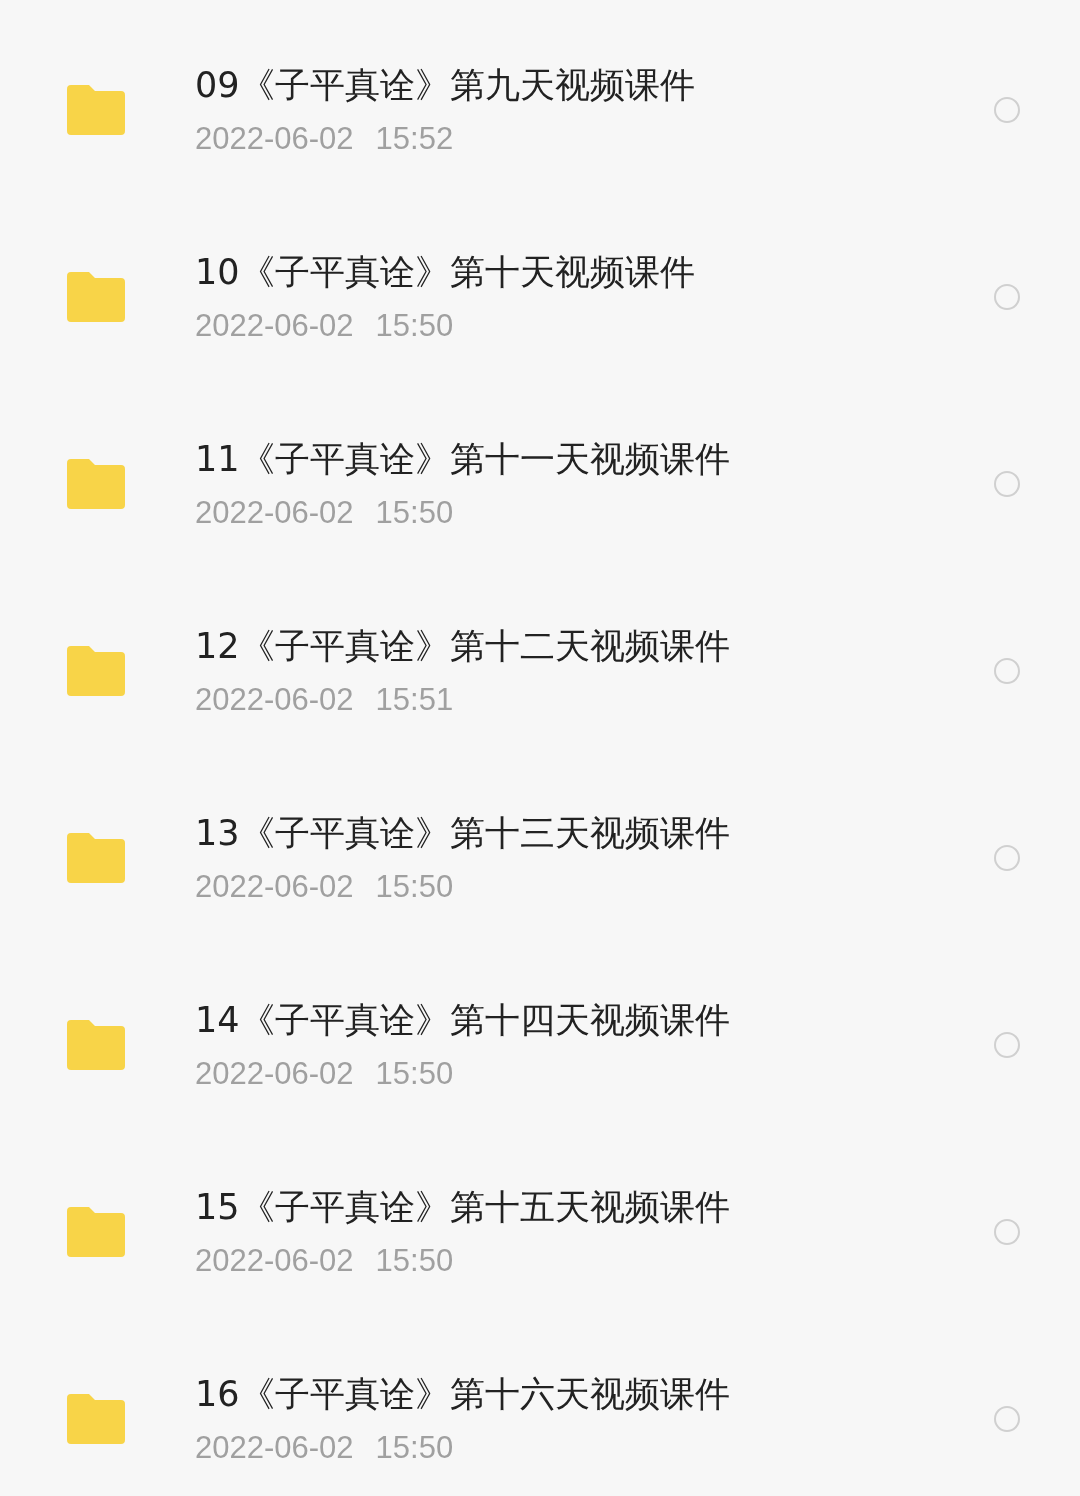  What do you see at coordinates (462, 1020) in the screenshot?
I see `folder-name: 14《子平真诠》第十四天视频课件` at bounding box center [462, 1020].